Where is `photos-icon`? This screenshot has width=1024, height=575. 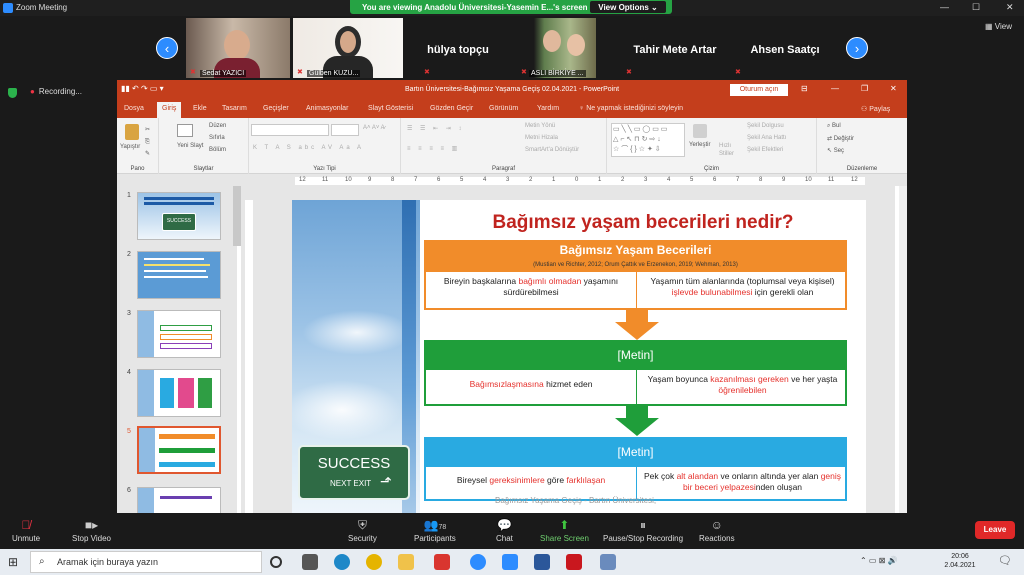 photos-icon is located at coordinates (608, 562).